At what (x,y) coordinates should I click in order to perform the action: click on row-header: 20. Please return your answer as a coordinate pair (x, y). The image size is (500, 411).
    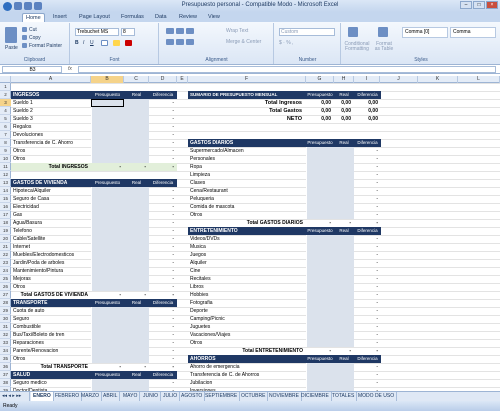
    Looking at the image, I should click on (5, 239).